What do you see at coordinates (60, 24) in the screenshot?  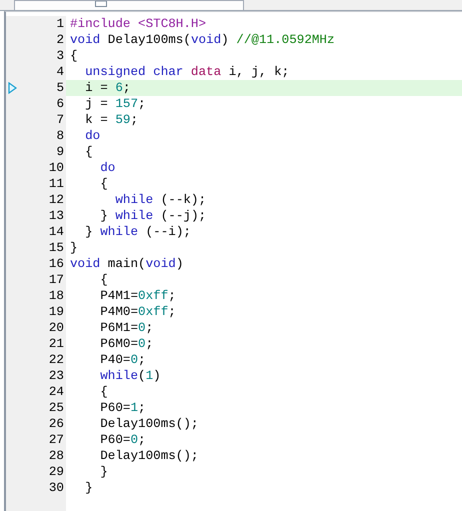 I see `line-number: 1` at bounding box center [60, 24].